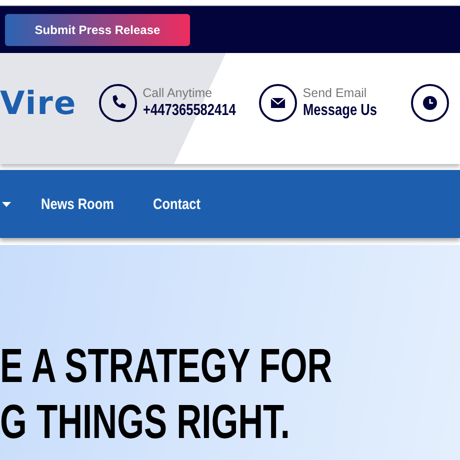 This screenshot has height=460, width=460. What do you see at coordinates (117, 103) in the screenshot?
I see `phone-icon` at bounding box center [117, 103].